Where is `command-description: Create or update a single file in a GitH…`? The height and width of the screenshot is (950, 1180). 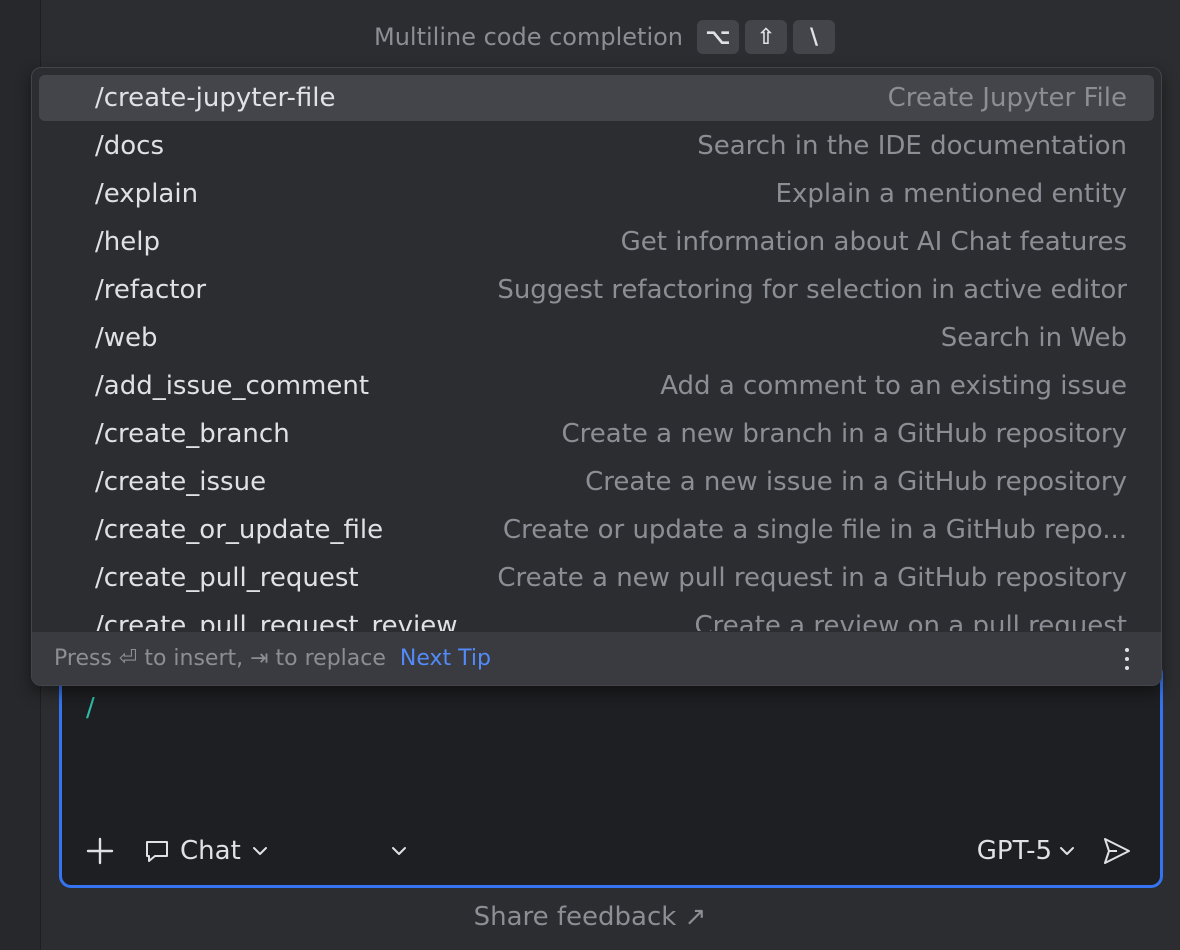
command-description: Create or update a single file in a GitH… is located at coordinates (814, 530).